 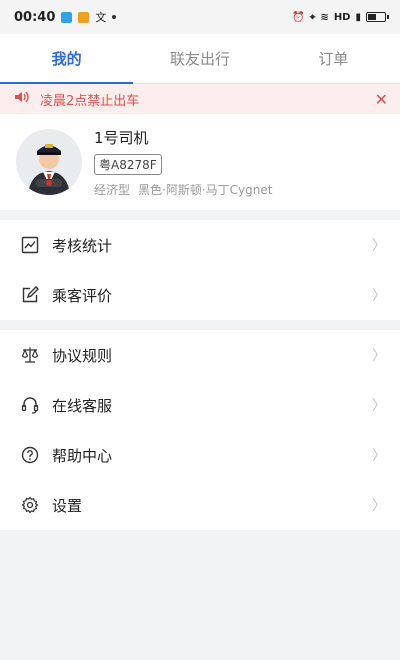 I want to click on tab-mine: 我的, so click(x=67, y=59).